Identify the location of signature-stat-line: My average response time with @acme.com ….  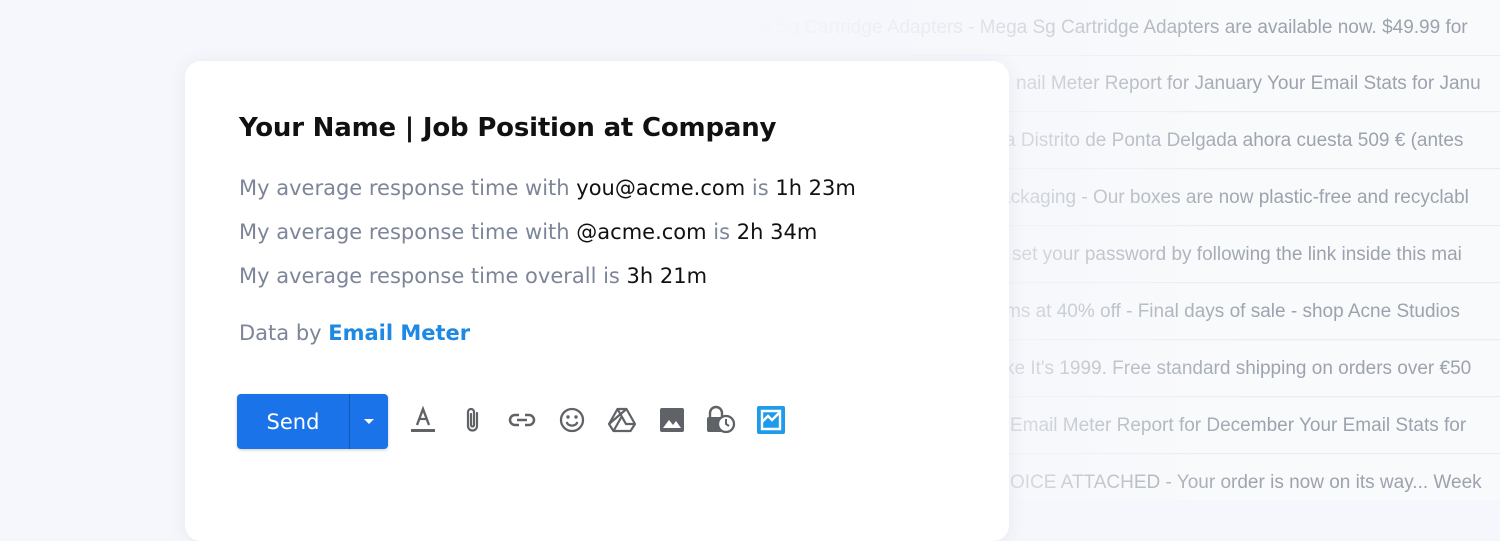
(528, 232).